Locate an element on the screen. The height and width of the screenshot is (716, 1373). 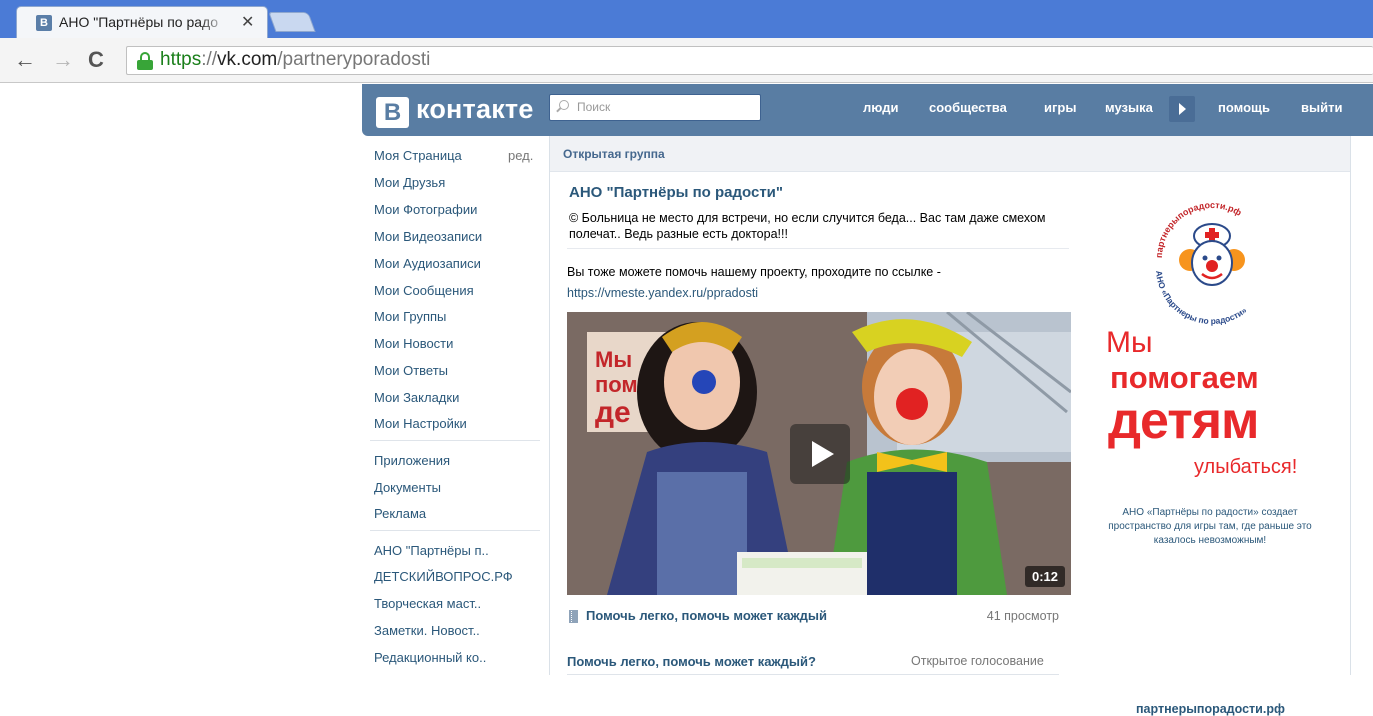
menu-group-link: ДЕТСКИЙВОПРОС.РФ is located at coordinates (443, 576).